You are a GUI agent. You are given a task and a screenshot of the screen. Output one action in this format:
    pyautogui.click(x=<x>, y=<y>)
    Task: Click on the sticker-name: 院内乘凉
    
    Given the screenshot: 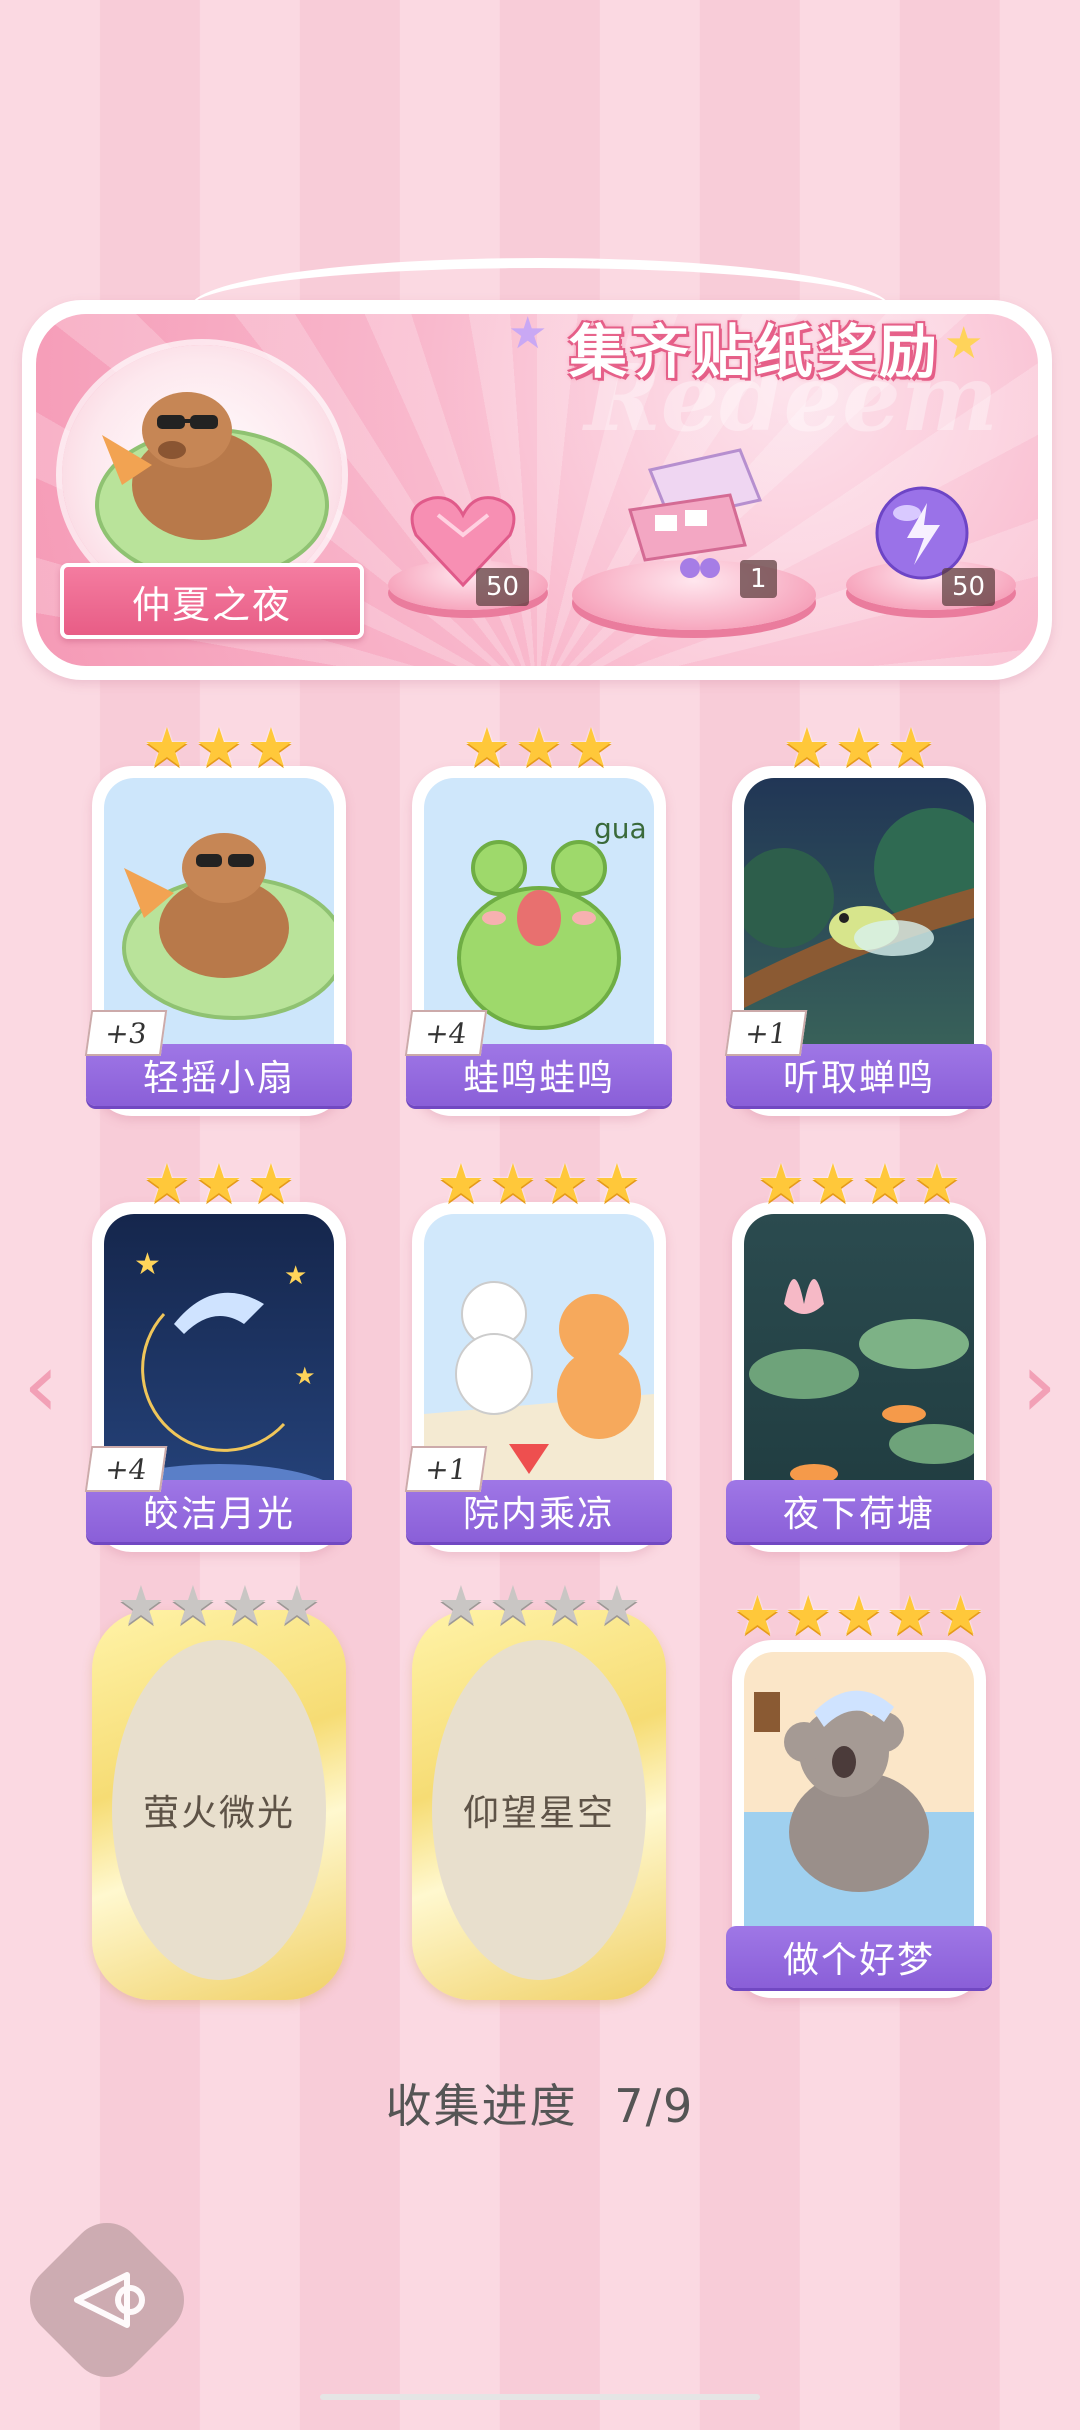 What is the action you would take?
    pyautogui.click(x=538, y=1514)
    